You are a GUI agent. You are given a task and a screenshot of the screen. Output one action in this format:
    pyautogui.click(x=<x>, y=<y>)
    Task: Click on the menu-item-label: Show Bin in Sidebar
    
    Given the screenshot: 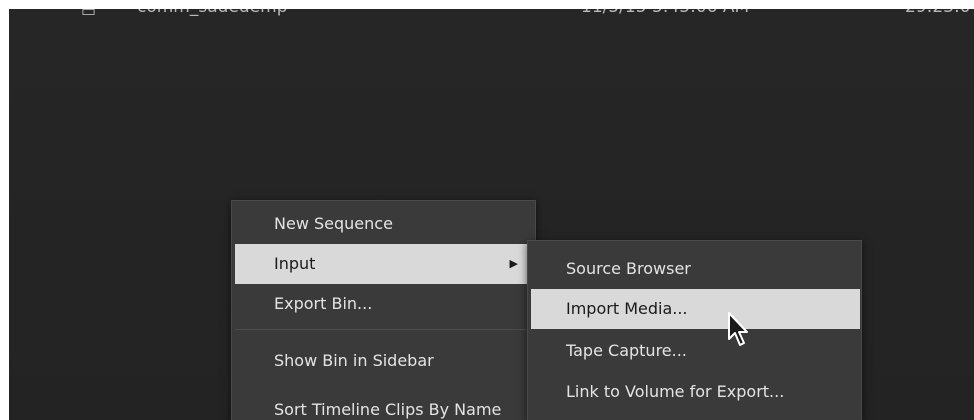 What is the action you would take?
    pyautogui.click(x=354, y=360)
    